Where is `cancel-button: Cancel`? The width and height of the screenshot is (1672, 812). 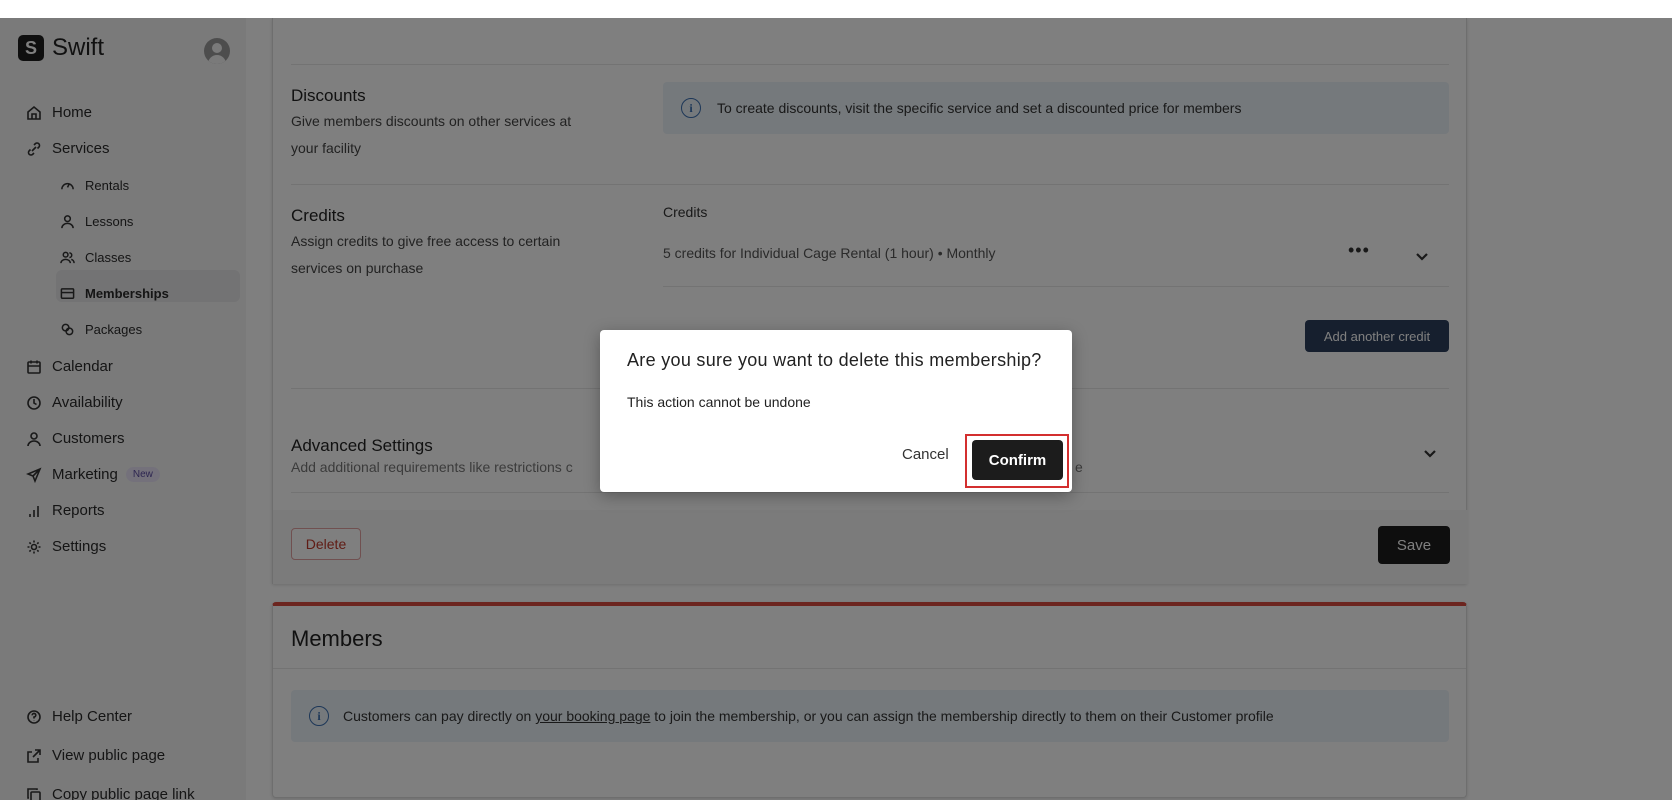
cancel-button: Cancel is located at coordinates (925, 454).